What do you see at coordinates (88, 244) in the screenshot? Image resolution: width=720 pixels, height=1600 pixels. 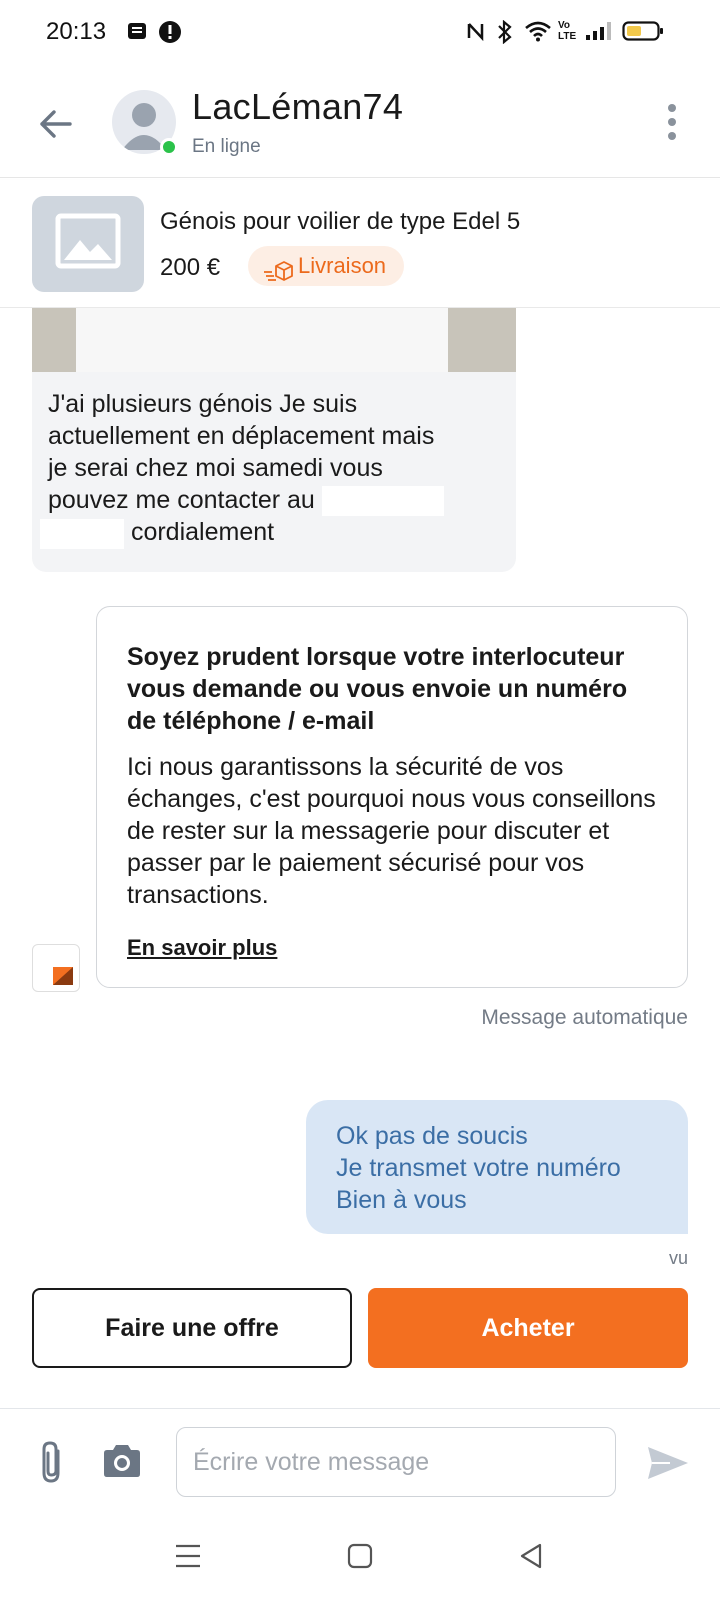 I see `product-image-placeholder-icon` at bounding box center [88, 244].